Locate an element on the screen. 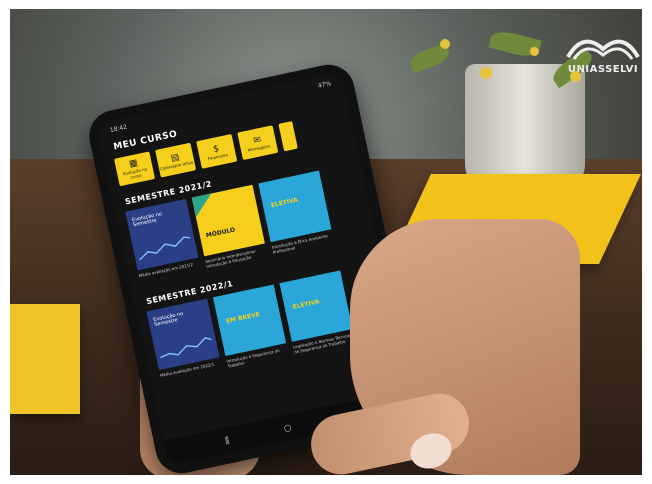  tile-evolucao: ▦ Evolução no curso is located at coordinates (135, 169).